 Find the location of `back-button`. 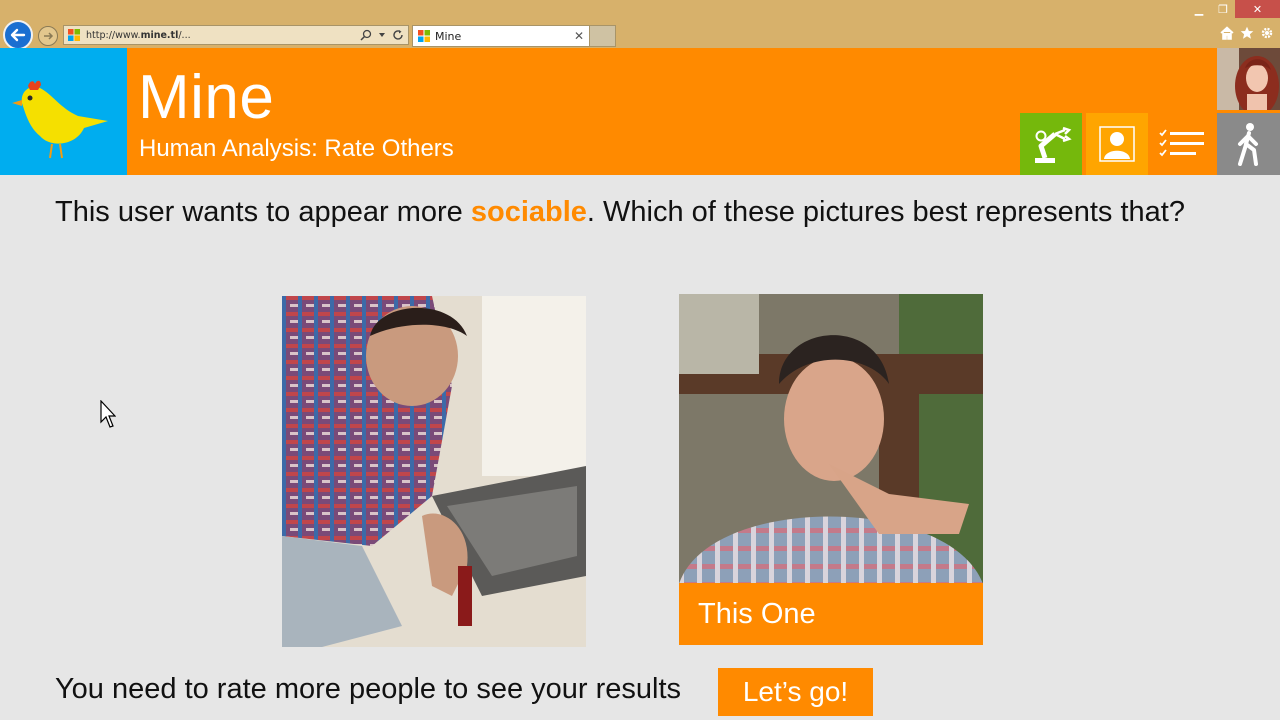

back-button is located at coordinates (18, 35).